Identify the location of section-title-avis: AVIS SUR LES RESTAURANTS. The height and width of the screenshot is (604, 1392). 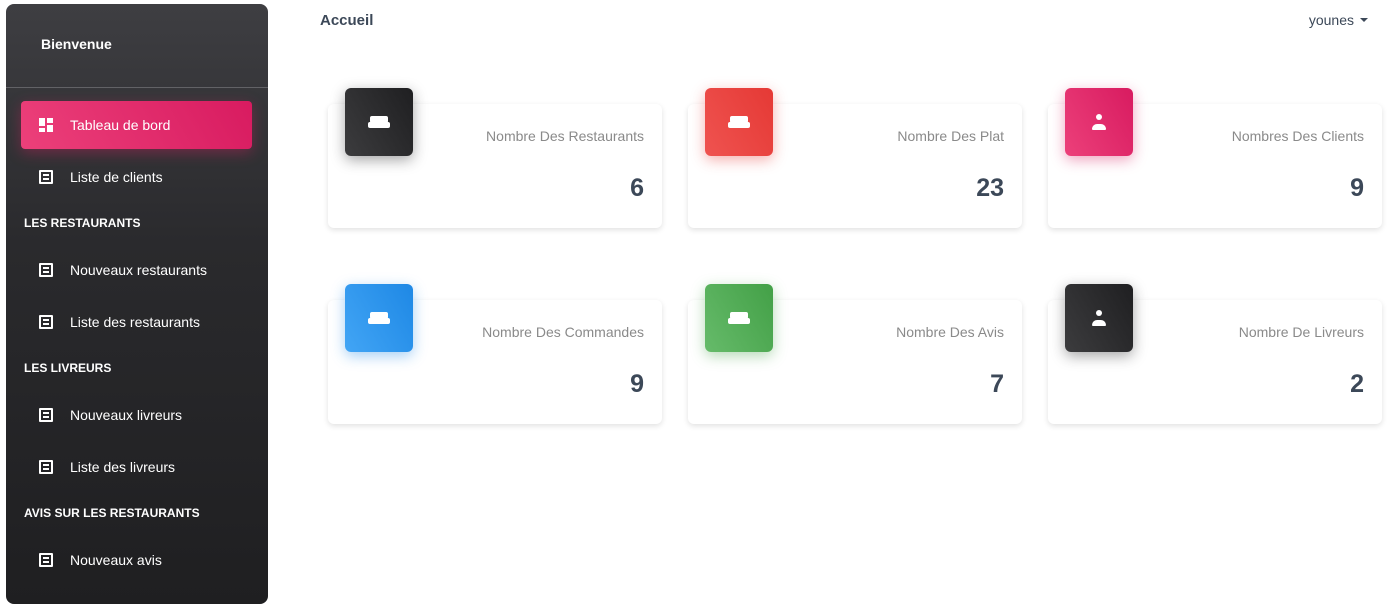
(112, 513).